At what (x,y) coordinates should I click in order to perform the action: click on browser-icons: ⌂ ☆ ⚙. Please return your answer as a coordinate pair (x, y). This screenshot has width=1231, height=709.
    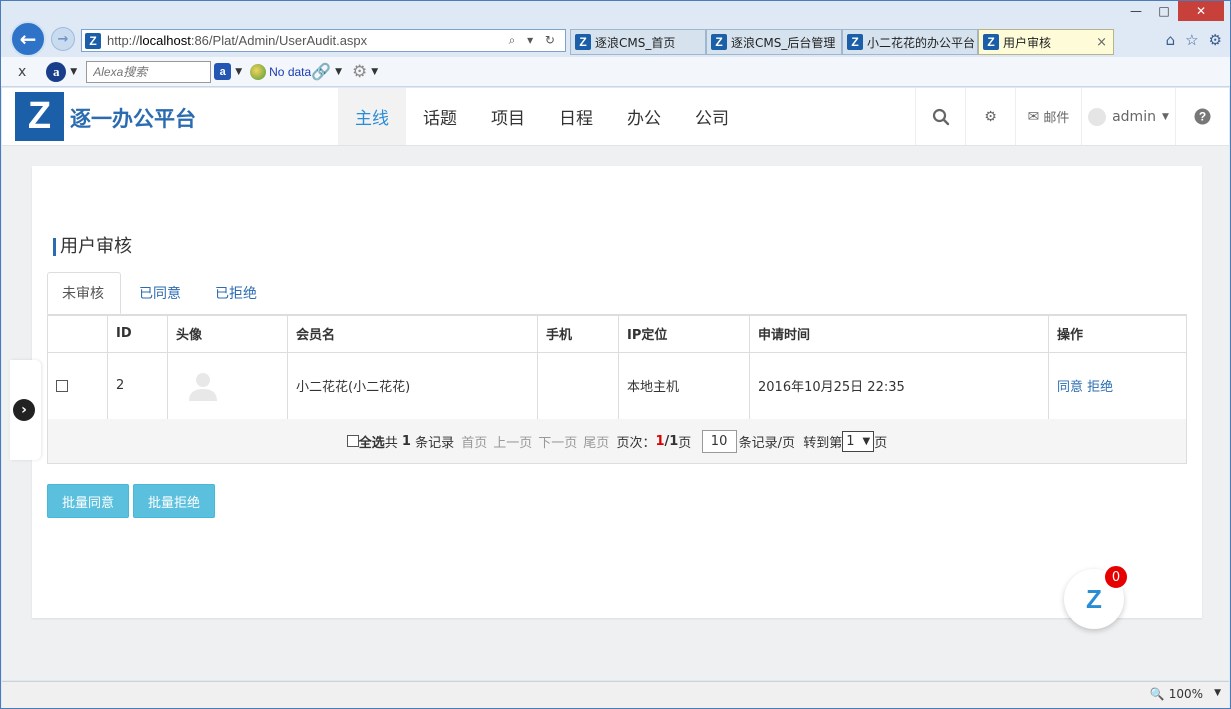
    Looking at the image, I should click on (1194, 40).